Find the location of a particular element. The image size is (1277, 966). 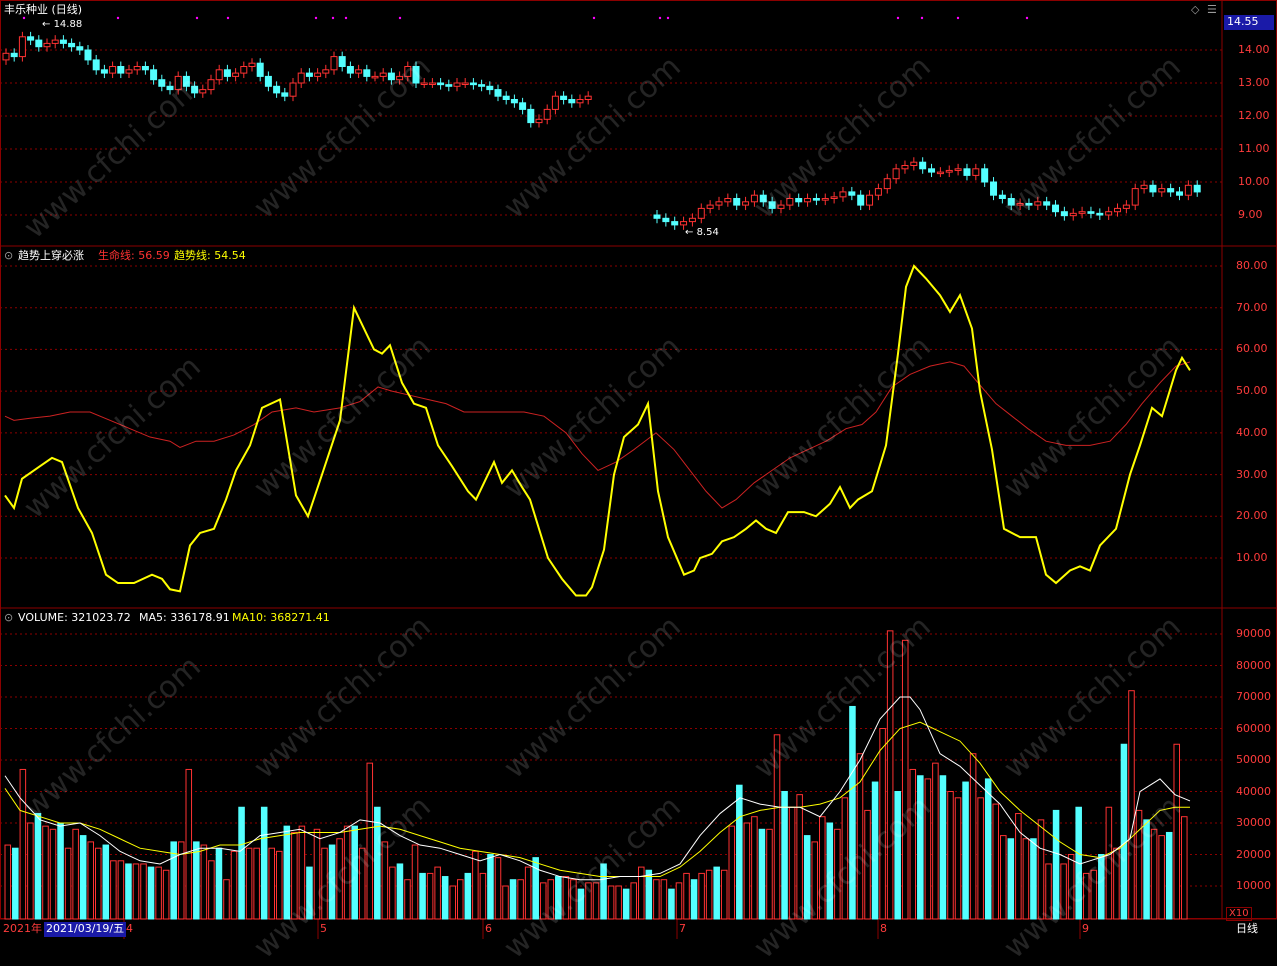

month-label: 4 is located at coordinates (129, 928).